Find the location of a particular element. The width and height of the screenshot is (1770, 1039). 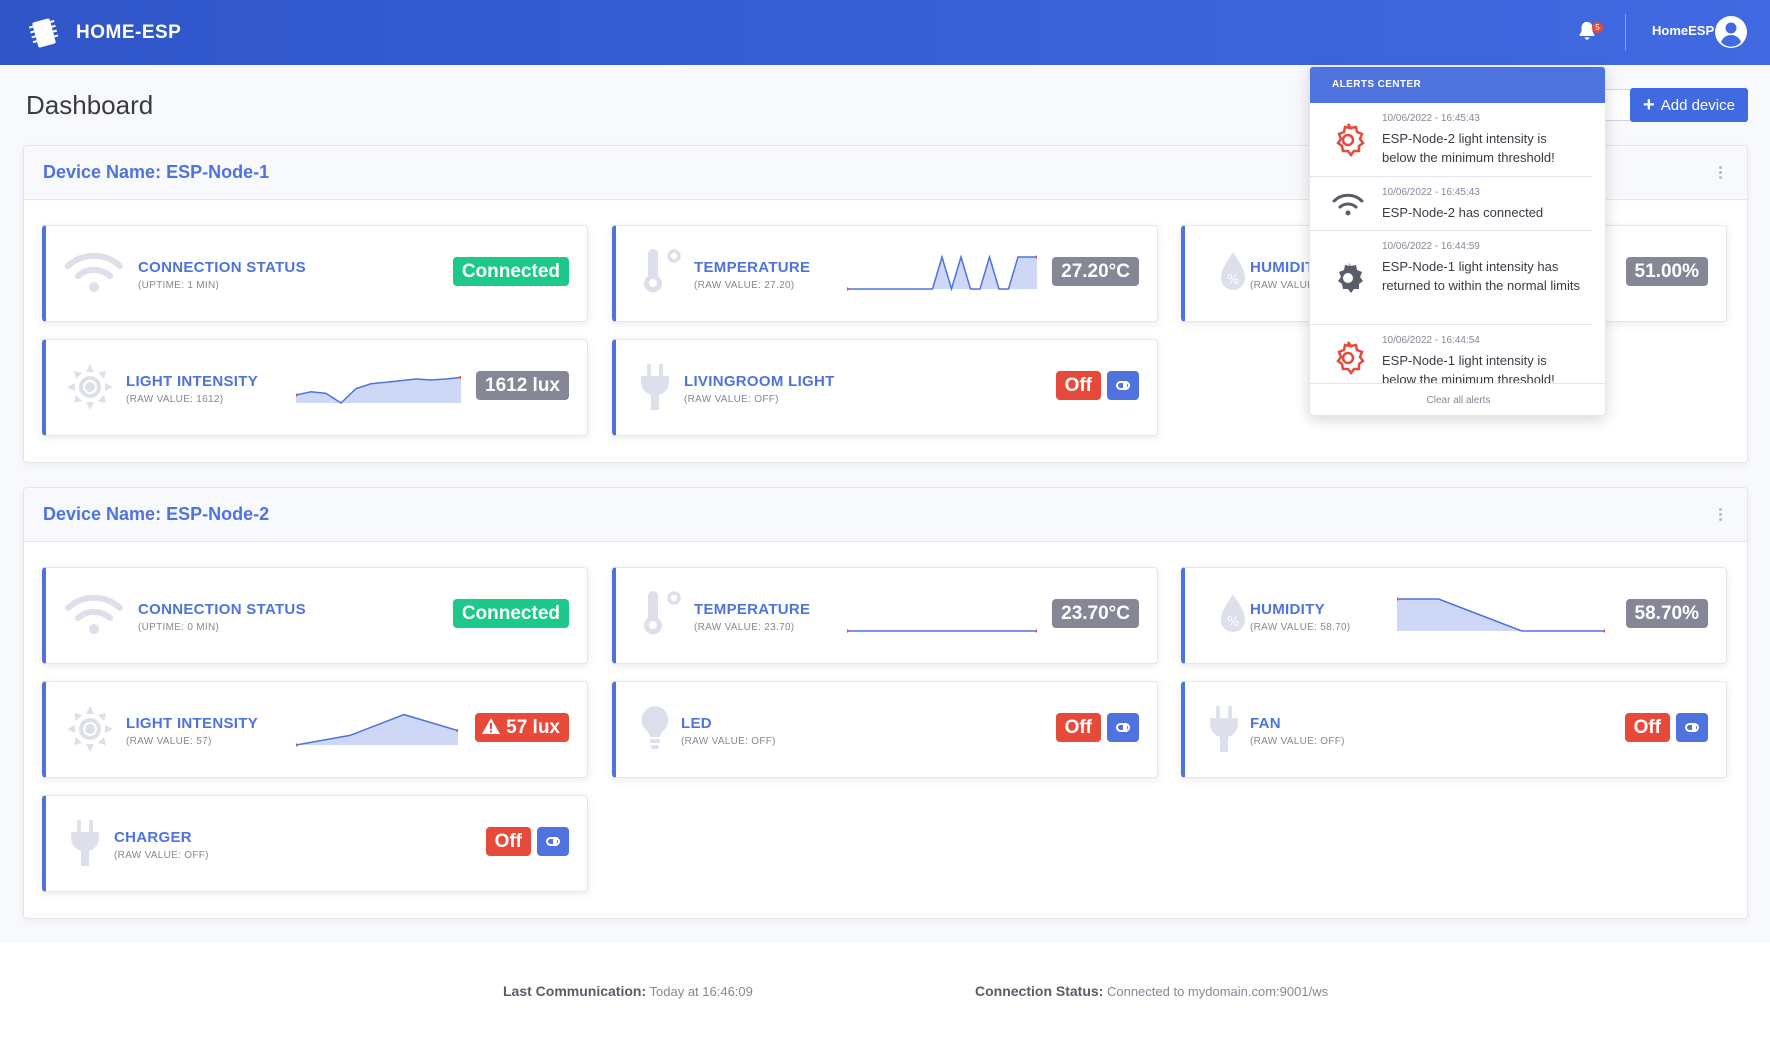

light-alert-badge: 57 lux is located at coordinates (521, 727).